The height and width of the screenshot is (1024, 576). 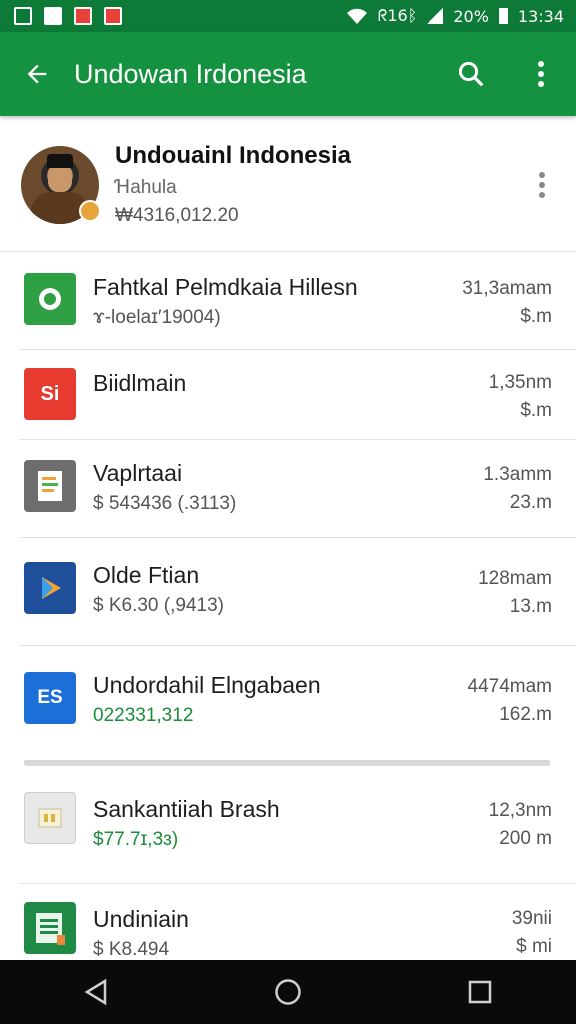 What do you see at coordinates (525, 714) in the screenshot?
I see `item-size: 162.m` at bounding box center [525, 714].